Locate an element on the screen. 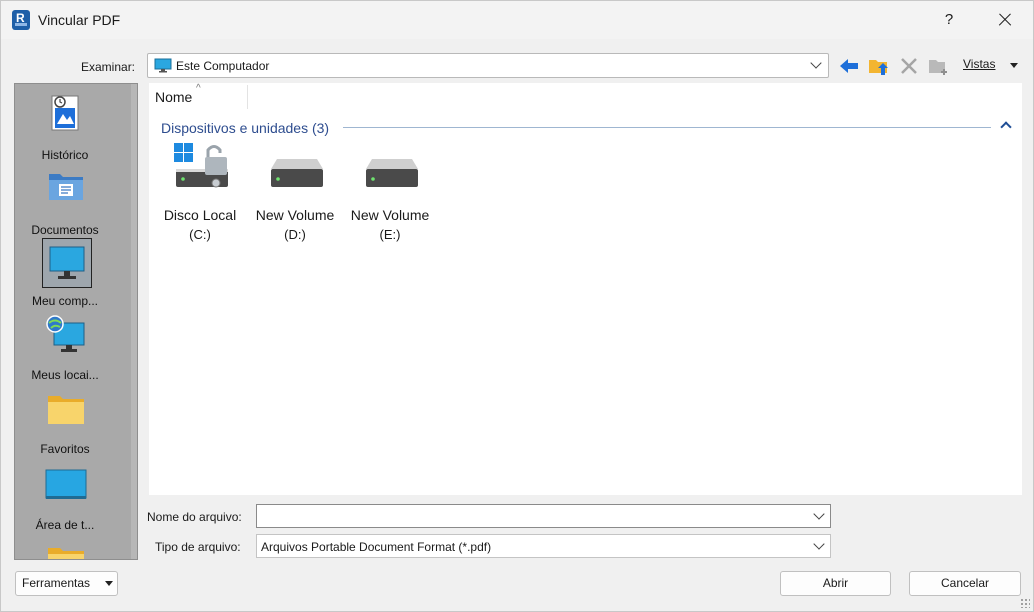 This screenshot has height=612, width=1034. title-bar: R Vincular PDF ? is located at coordinates (517, 20).